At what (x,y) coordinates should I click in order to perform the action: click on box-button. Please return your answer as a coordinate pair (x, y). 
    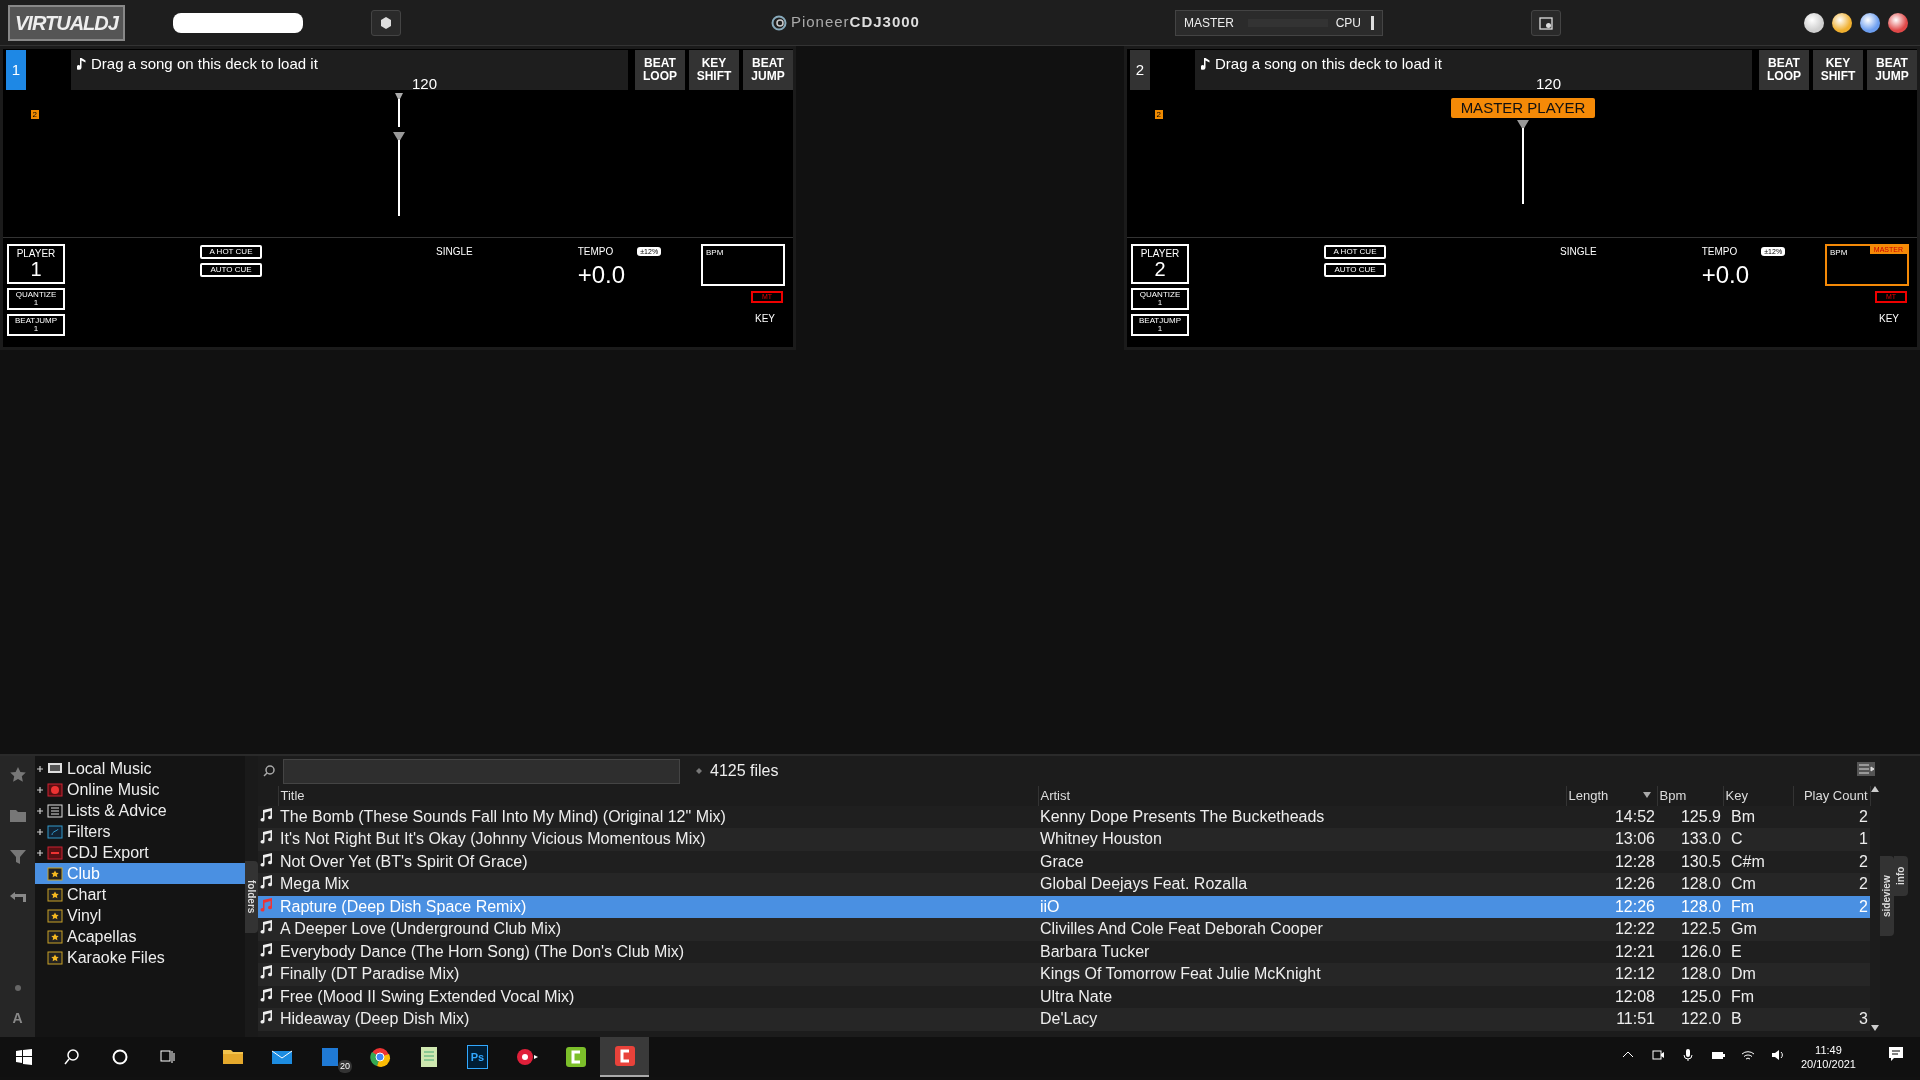
    Looking at the image, I should click on (385, 22).